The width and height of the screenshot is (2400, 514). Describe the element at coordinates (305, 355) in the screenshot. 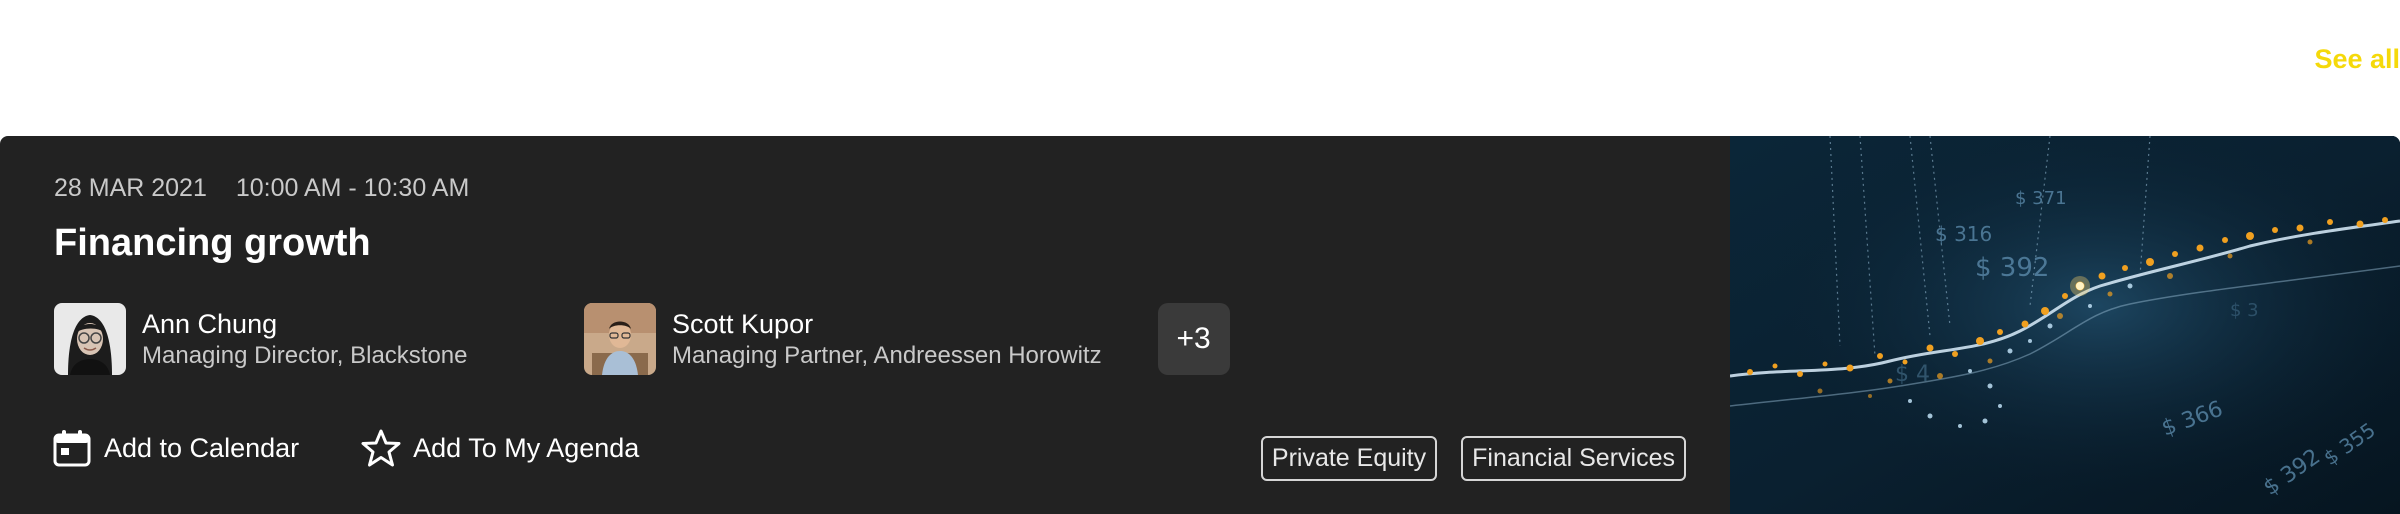

I see `speaker-role: Managing Director, Blackstone` at that location.